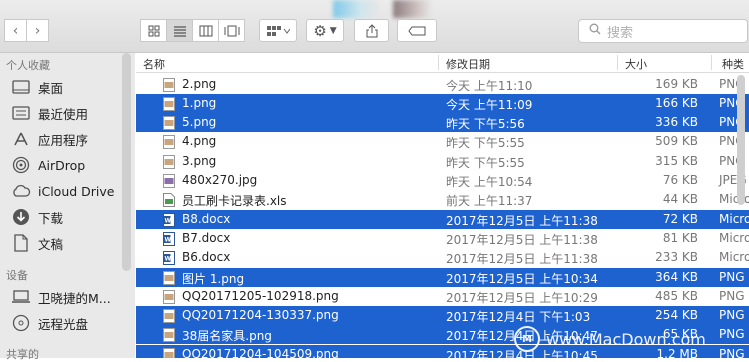 The image size is (749, 362). Describe the element at coordinates (676, 83) in the screenshot. I see `file-size: 169 KB` at that location.